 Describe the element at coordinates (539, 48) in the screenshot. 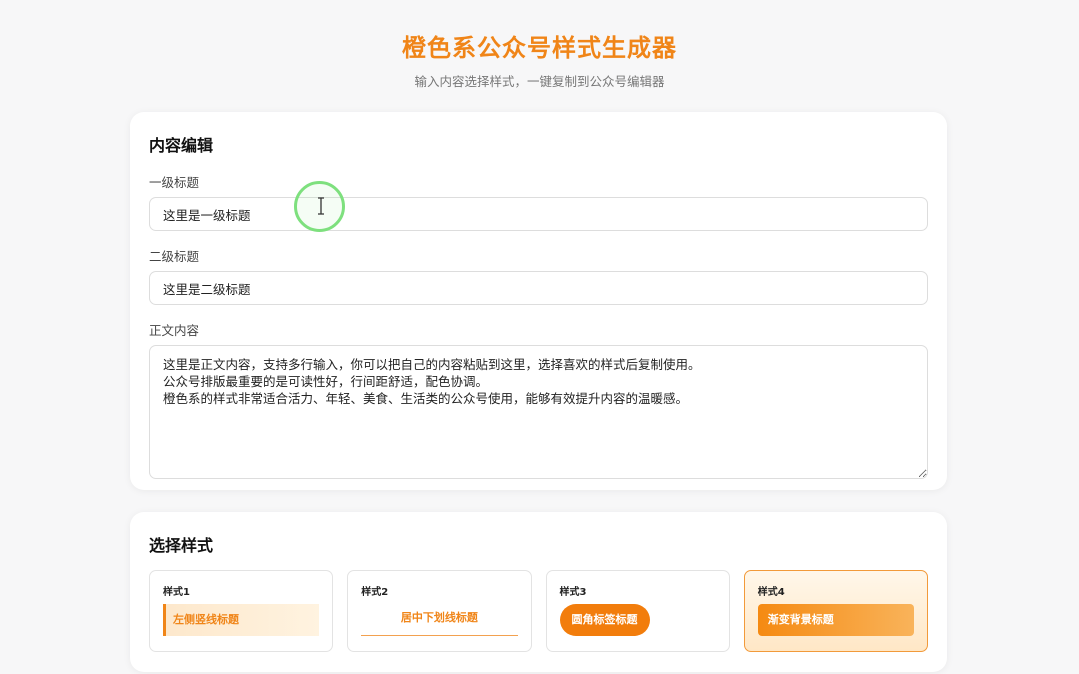

I see `page-title: 橙色系公众号样式生成器` at that location.